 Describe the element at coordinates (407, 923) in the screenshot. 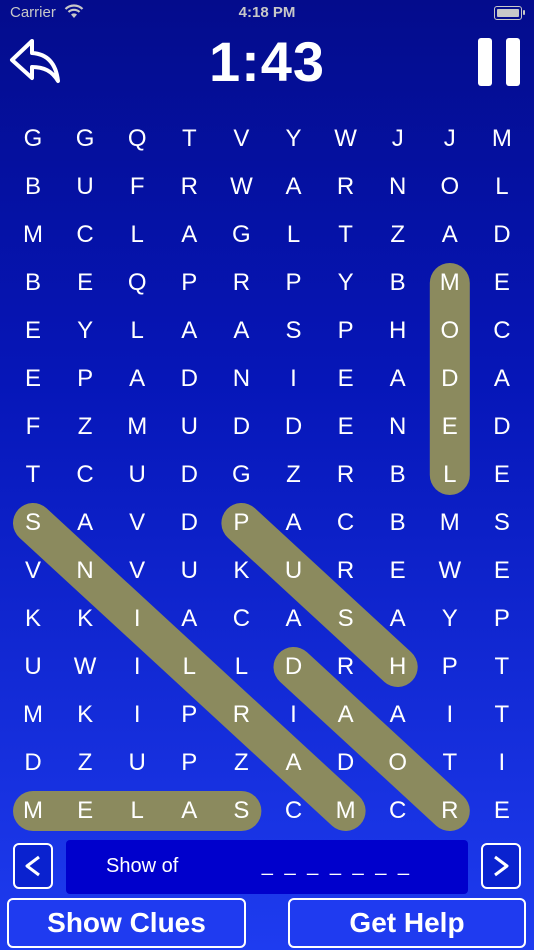

I see `get-help-button: Get Help` at that location.